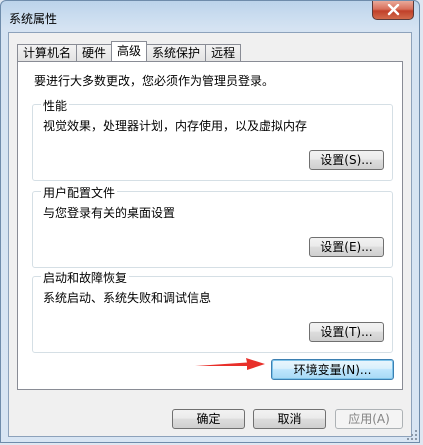 The width and height of the screenshot is (423, 445). Describe the element at coordinates (47, 52) in the screenshot. I see `tab-computer-name: 计算机名` at that location.